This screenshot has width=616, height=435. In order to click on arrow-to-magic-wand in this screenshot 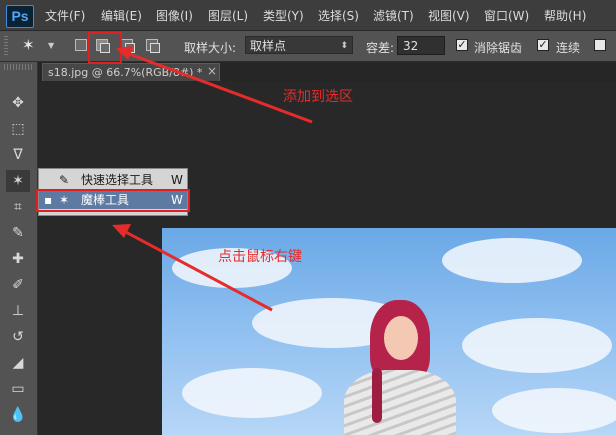, I will do `click(197, 270)`.